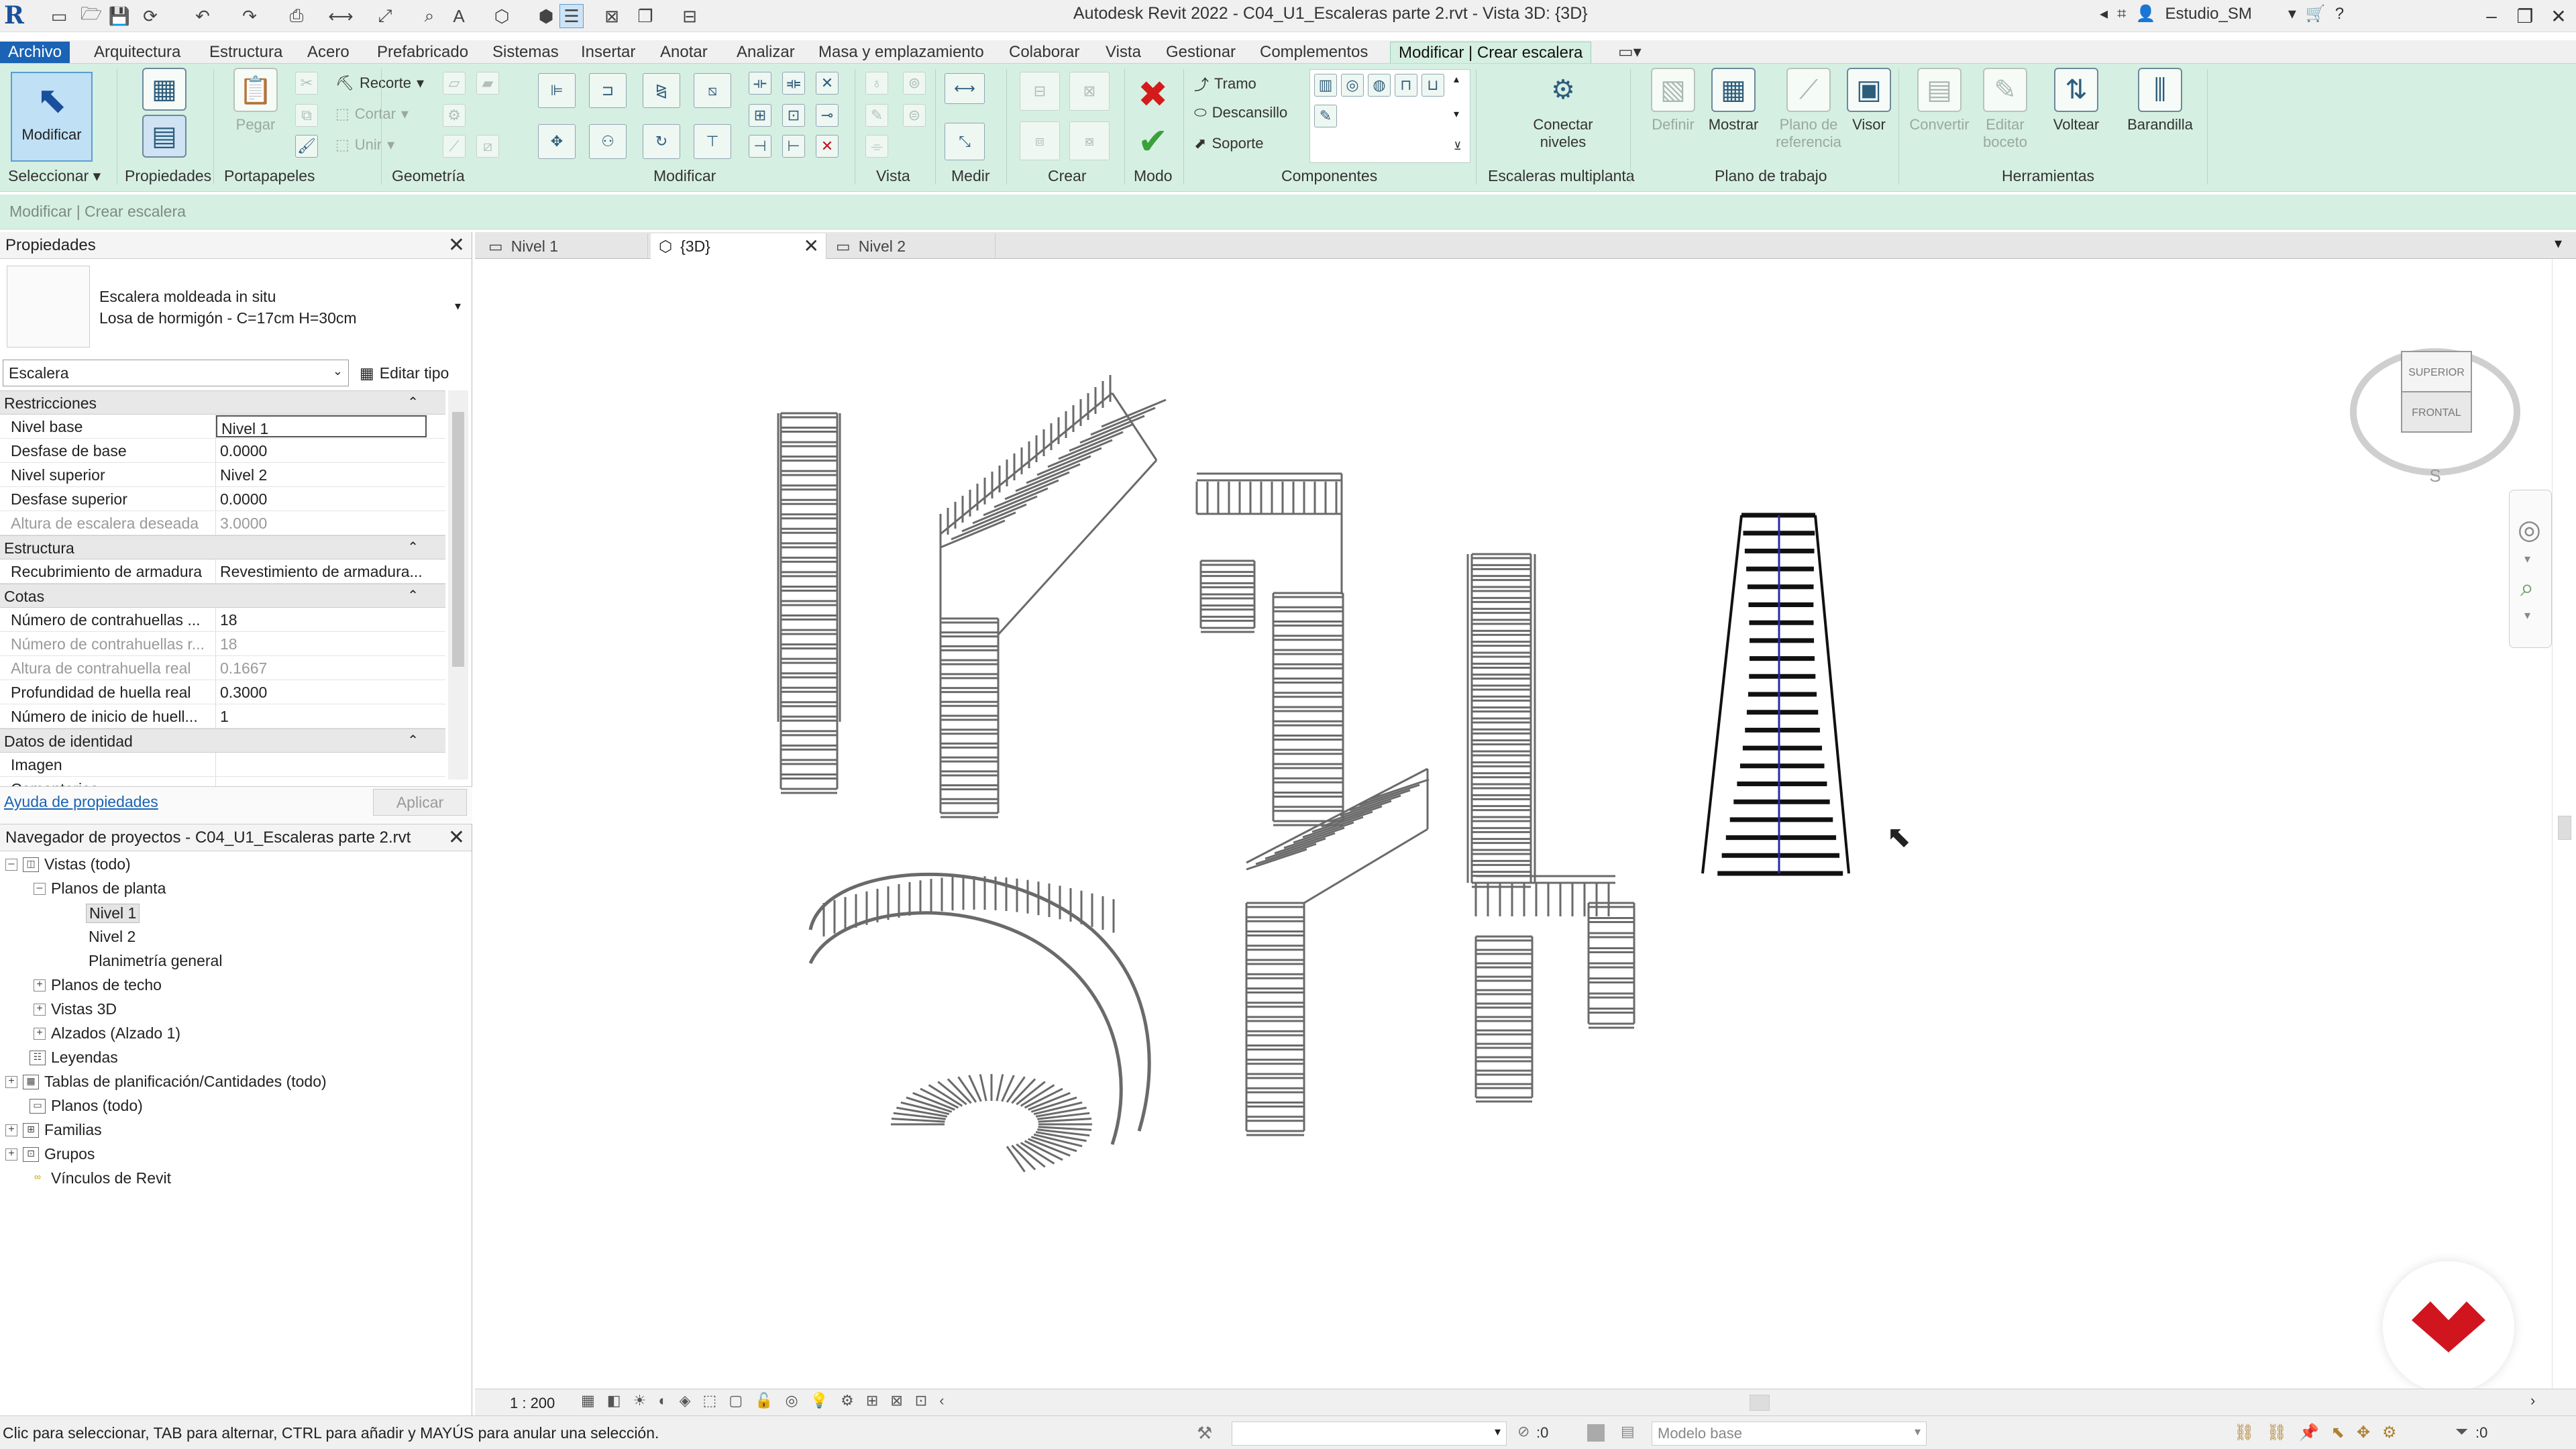 Image resolution: width=2576 pixels, height=1449 pixels. I want to click on tree-familias: + ⊞ Familias, so click(53, 1130).